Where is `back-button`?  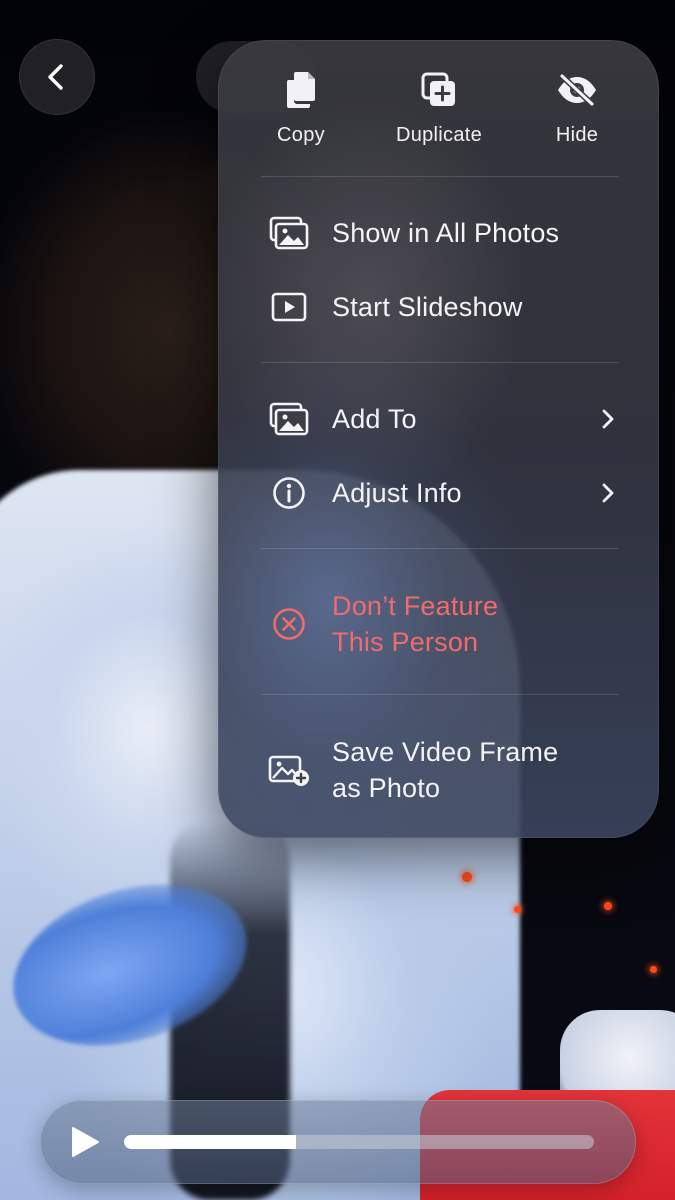
back-button is located at coordinates (57, 77).